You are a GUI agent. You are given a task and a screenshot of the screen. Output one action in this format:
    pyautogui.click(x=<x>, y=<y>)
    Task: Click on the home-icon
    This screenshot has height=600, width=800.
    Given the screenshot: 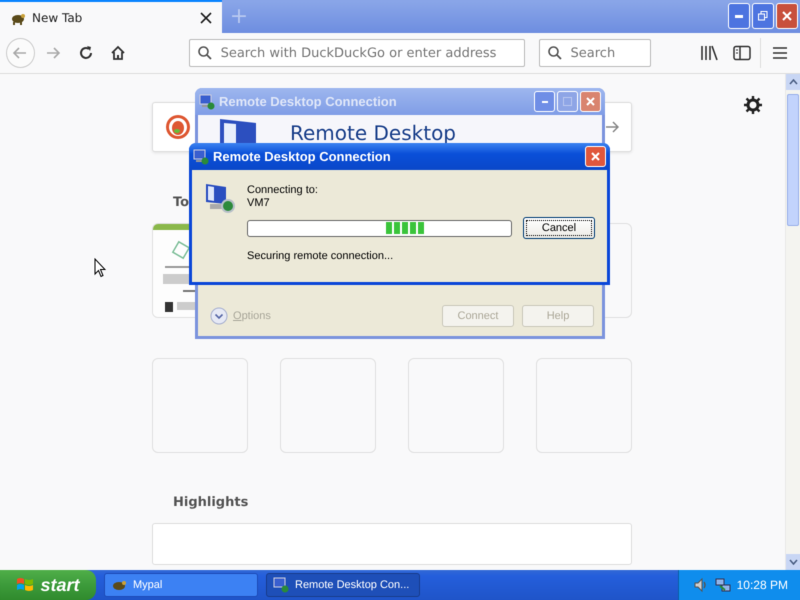 What is the action you would take?
    pyautogui.click(x=118, y=53)
    